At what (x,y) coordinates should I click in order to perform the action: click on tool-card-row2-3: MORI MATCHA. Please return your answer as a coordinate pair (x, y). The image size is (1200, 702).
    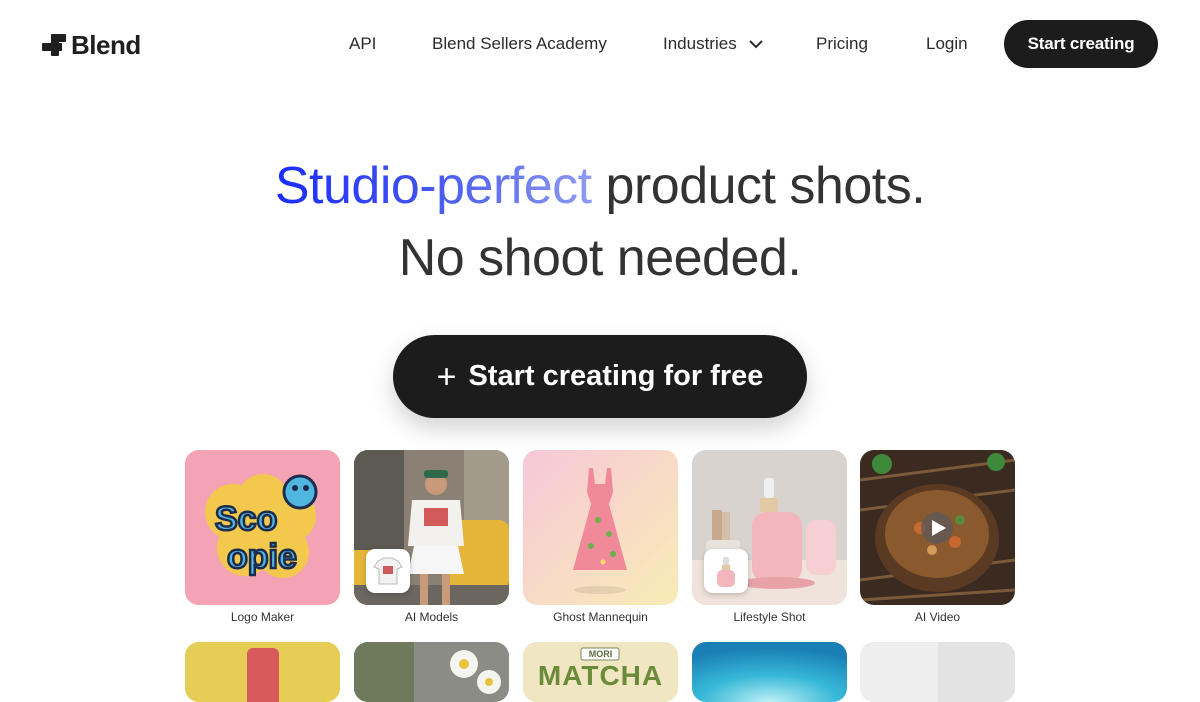
    Looking at the image, I should click on (600, 672).